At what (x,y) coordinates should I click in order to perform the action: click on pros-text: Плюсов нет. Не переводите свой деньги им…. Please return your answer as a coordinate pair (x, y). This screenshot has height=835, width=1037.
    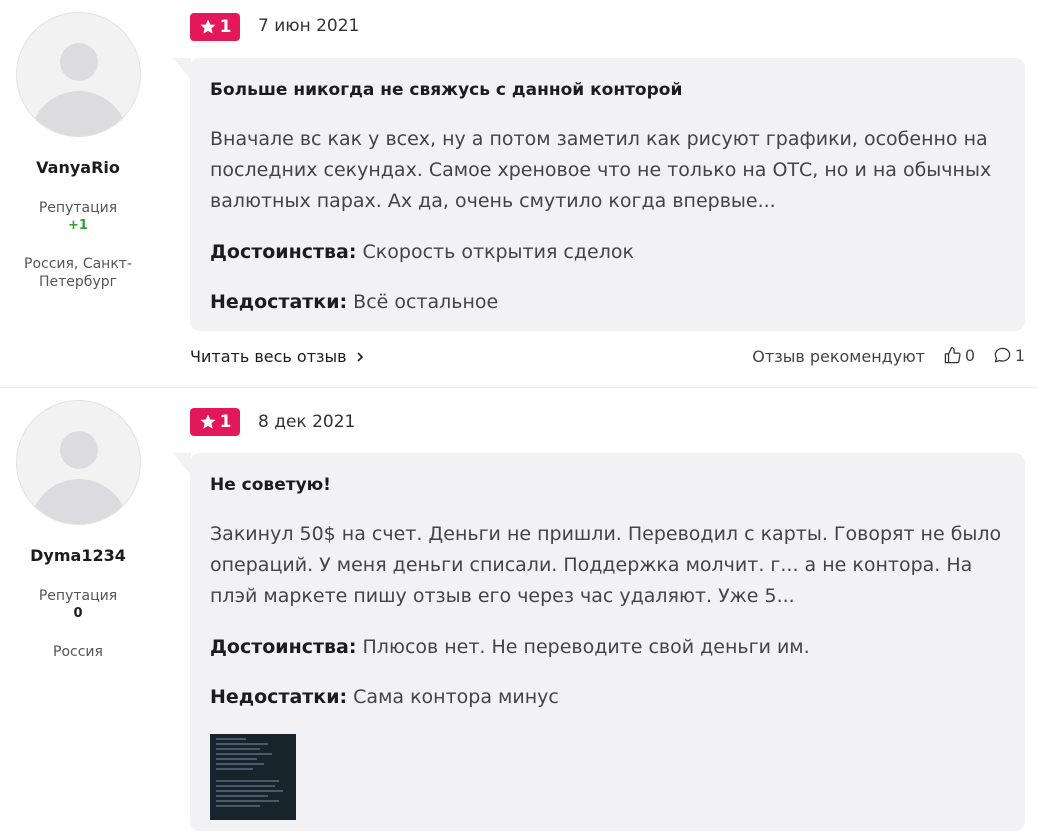
    Looking at the image, I should click on (586, 647).